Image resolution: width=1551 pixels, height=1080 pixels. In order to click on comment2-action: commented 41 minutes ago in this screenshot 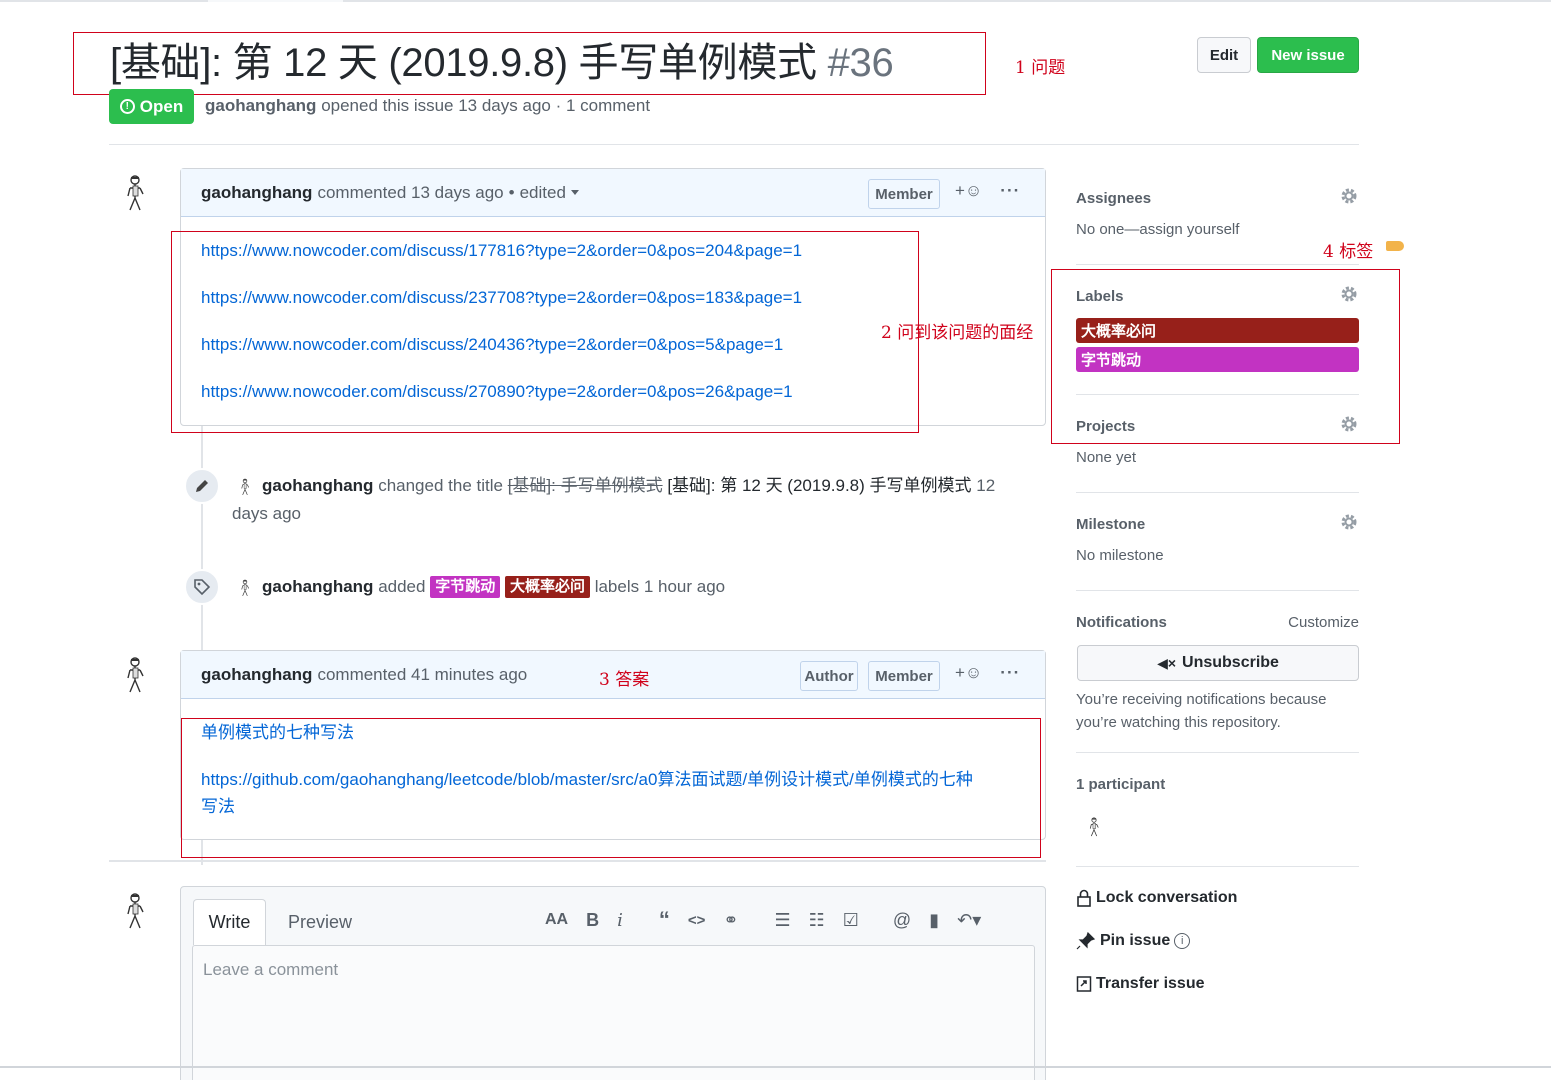, I will do `click(422, 674)`.